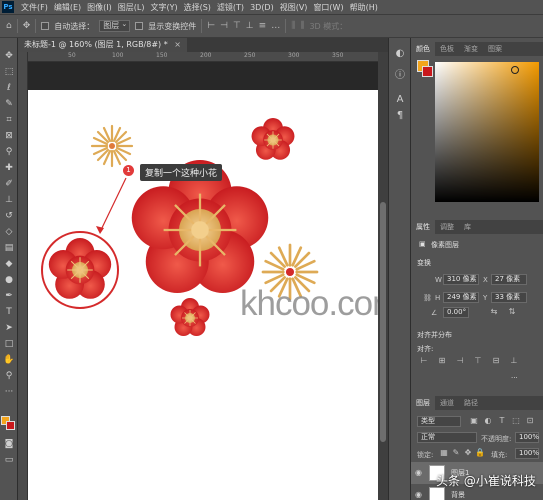 The height and width of the screenshot is (500, 543). What do you see at coordinates (400, 100) in the screenshot?
I see `character-icon: A` at bounding box center [400, 100].